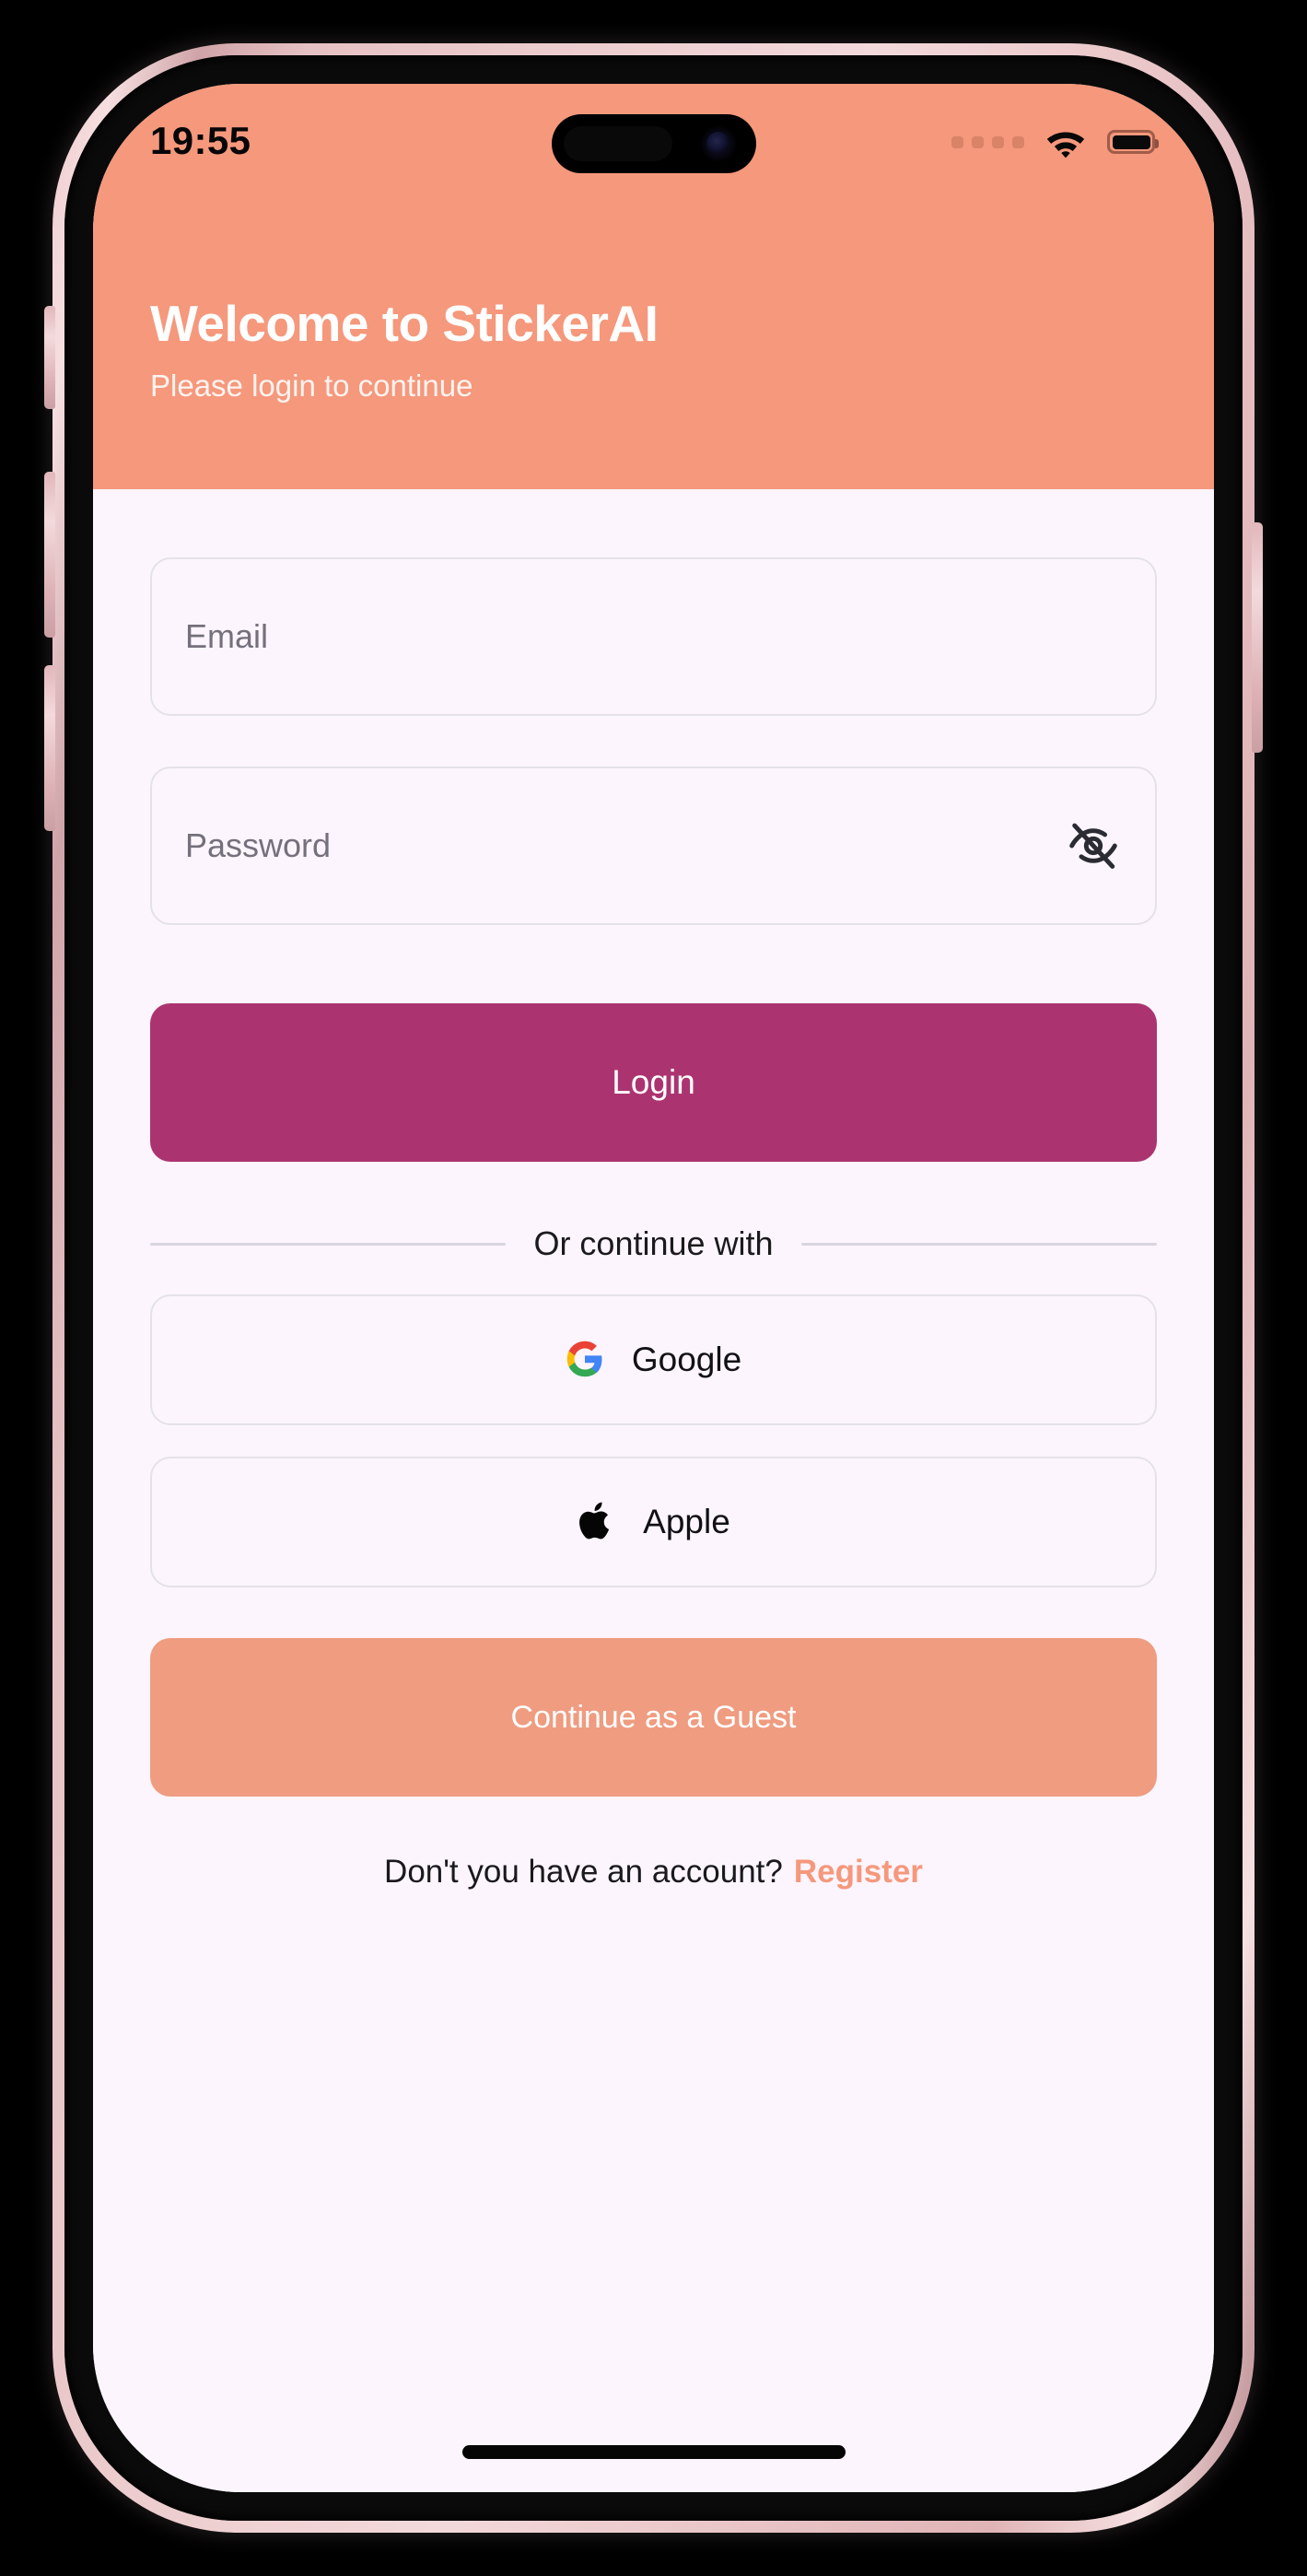 The height and width of the screenshot is (2576, 1307). What do you see at coordinates (979, 1244) in the screenshot?
I see `divider-line-right` at bounding box center [979, 1244].